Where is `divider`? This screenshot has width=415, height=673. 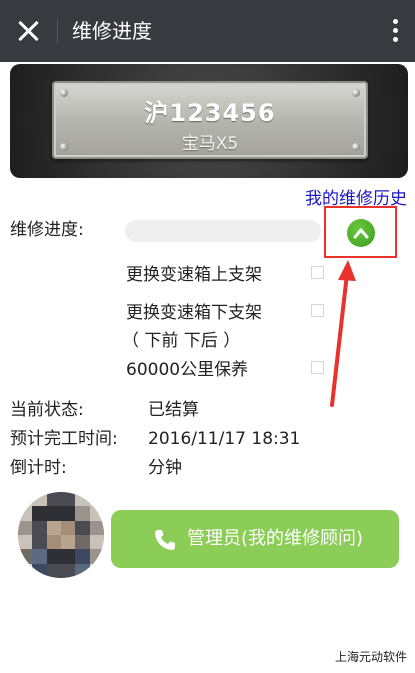
divider is located at coordinates (57, 31).